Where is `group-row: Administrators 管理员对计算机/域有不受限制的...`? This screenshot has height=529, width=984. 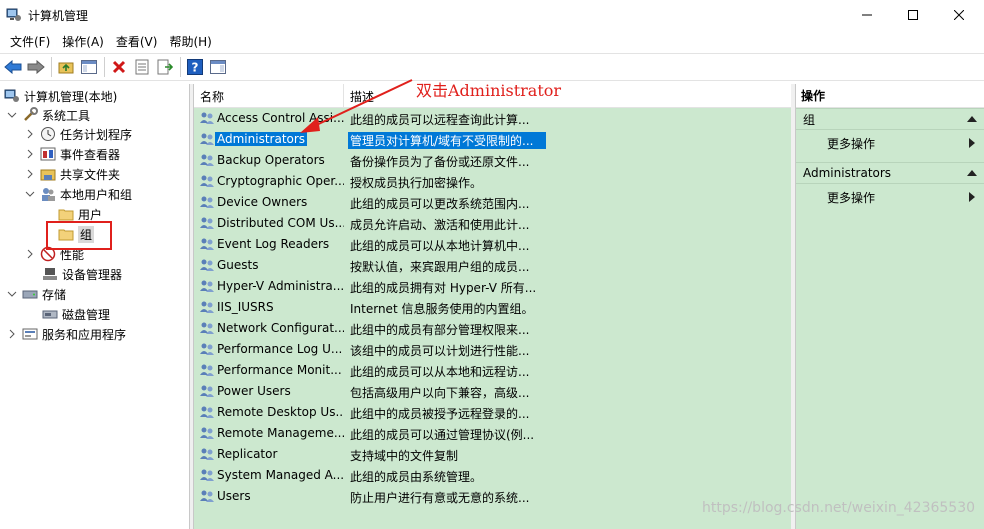
group-row: Administrators 管理员对计算机/域有不受限制的... is located at coordinates (493, 139).